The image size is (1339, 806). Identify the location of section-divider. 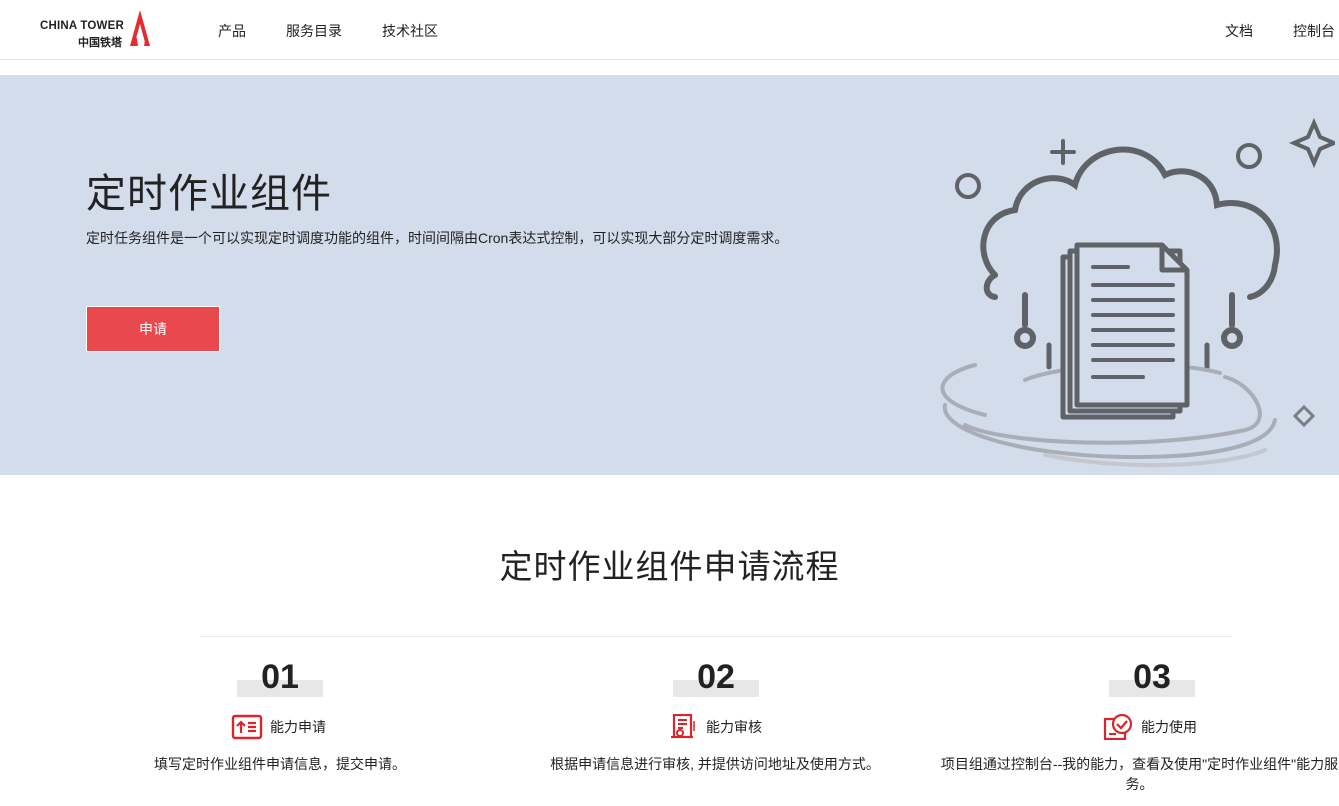
(716, 636).